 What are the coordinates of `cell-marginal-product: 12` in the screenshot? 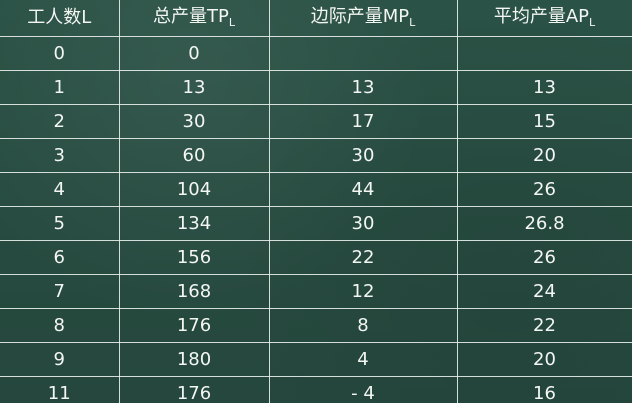 It's located at (363, 291).